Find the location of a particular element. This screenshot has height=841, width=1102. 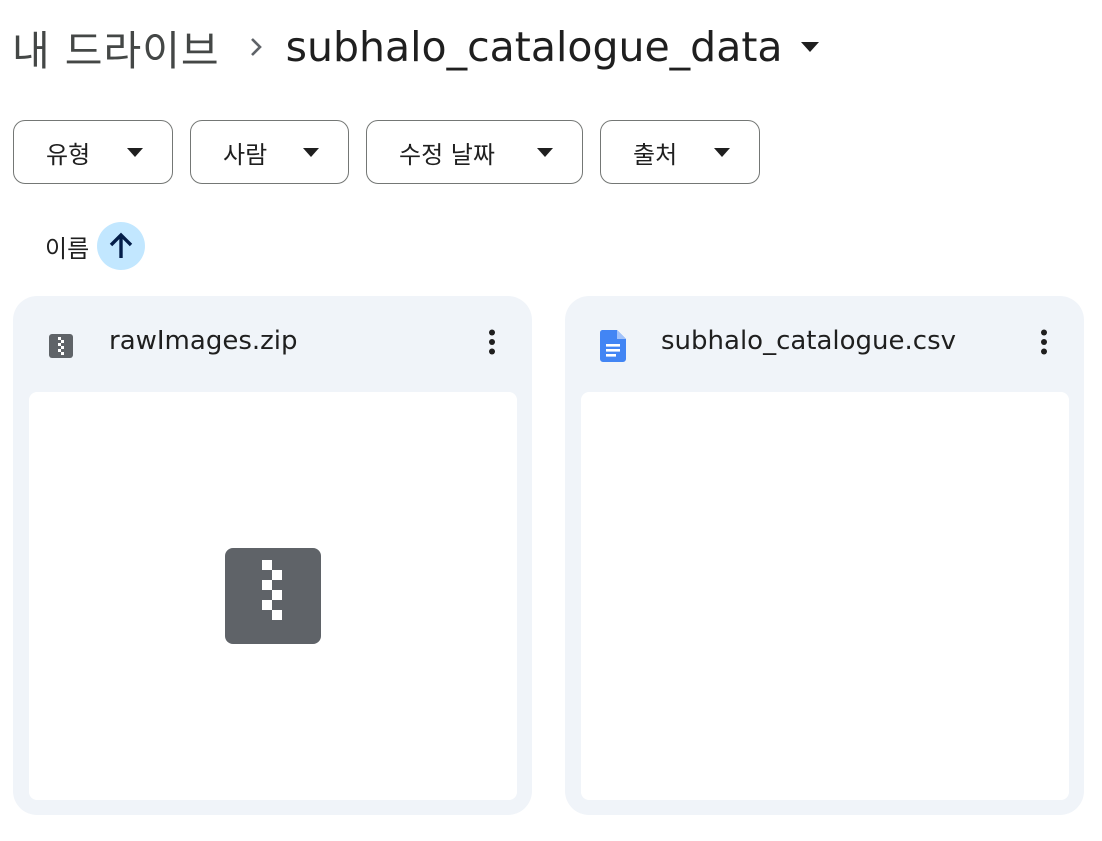

file-card-header: subhalo_catalogue.csv is located at coordinates (824, 344).